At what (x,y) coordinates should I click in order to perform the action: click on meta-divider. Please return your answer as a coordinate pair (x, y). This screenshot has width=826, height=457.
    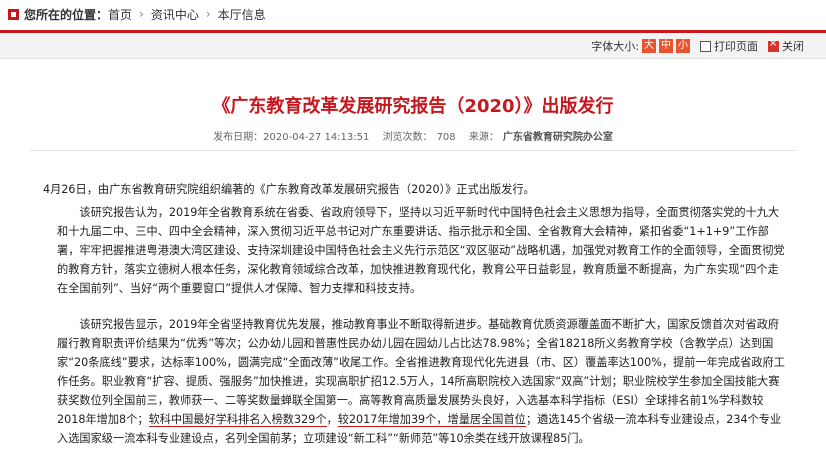
    Looking at the image, I should click on (413, 150).